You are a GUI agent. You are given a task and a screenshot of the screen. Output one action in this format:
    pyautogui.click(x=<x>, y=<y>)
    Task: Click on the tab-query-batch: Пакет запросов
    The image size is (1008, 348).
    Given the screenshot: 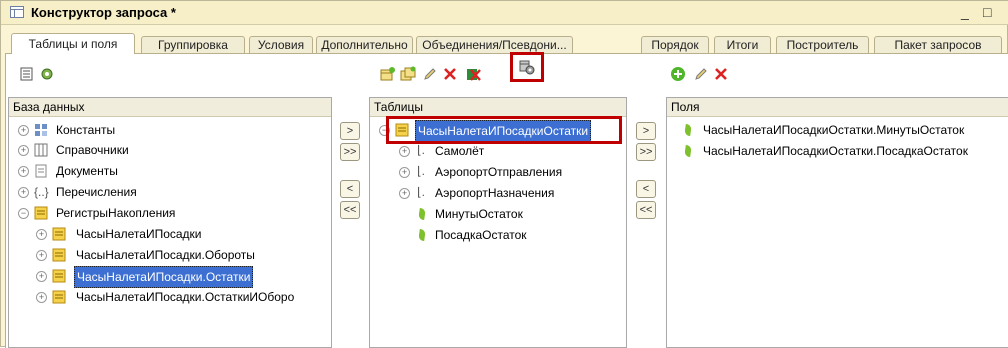 What is the action you would take?
    pyautogui.click(x=938, y=44)
    